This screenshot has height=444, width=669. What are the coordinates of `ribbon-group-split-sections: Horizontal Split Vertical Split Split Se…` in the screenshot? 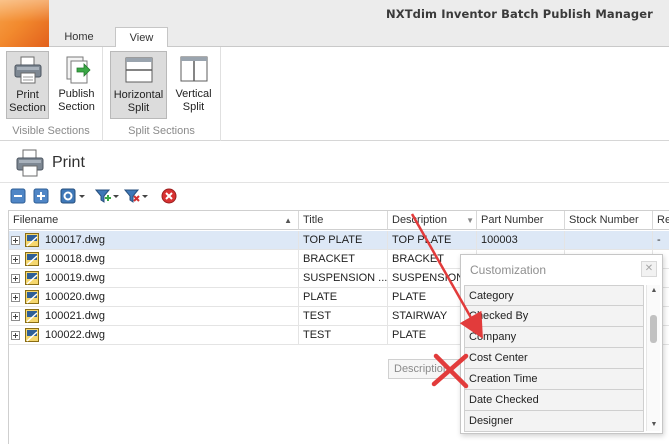 It's located at (162, 94).